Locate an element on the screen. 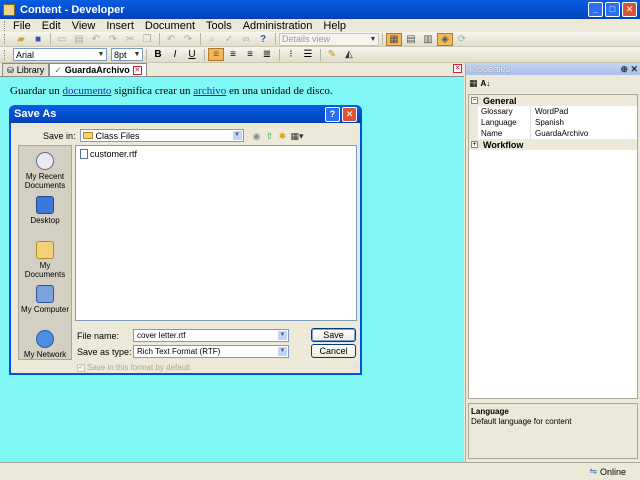 The image size is (640, 480). redo-icon: ↷ is located at coordinates (113, 39).